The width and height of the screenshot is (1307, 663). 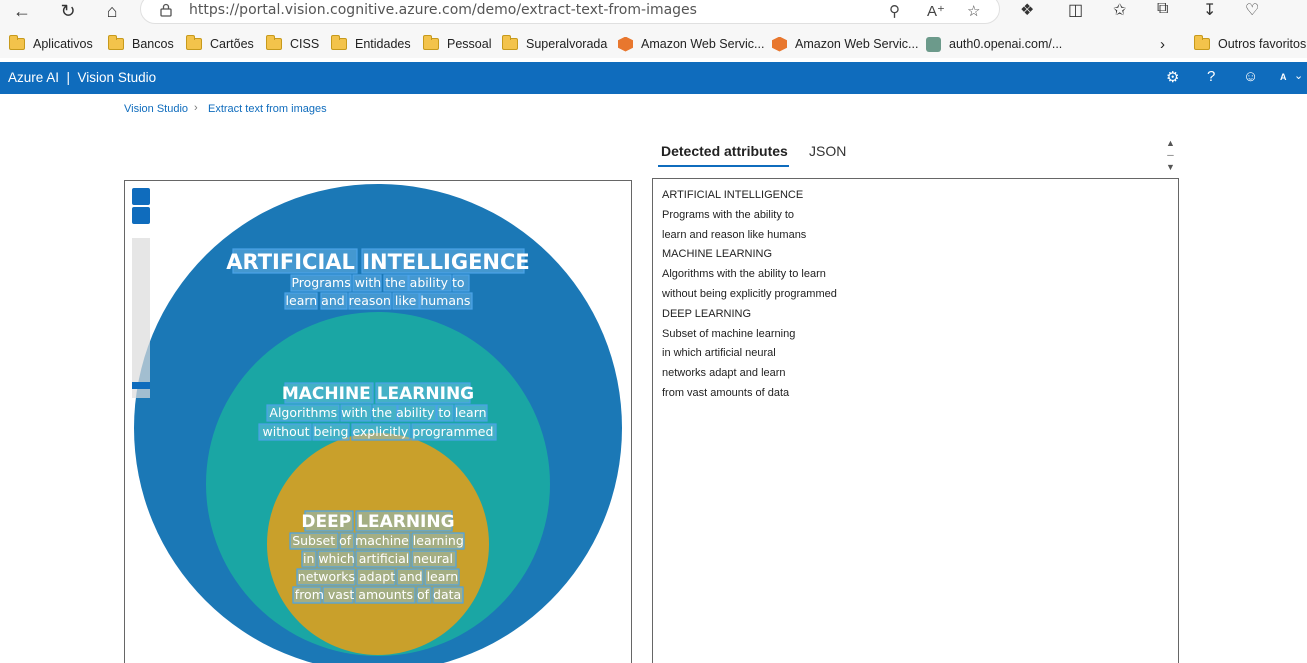 What do you see at coordinates (724, 151) in the screenshot?
I see `tab-detected-attributes: Detected attributes` at bounding box center [724, 151].